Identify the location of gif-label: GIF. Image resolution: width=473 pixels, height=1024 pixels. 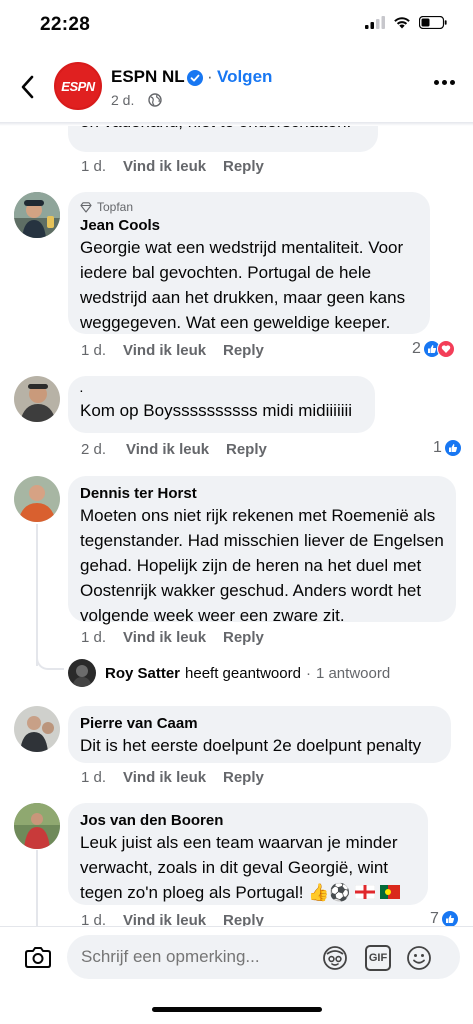
(378, 958).